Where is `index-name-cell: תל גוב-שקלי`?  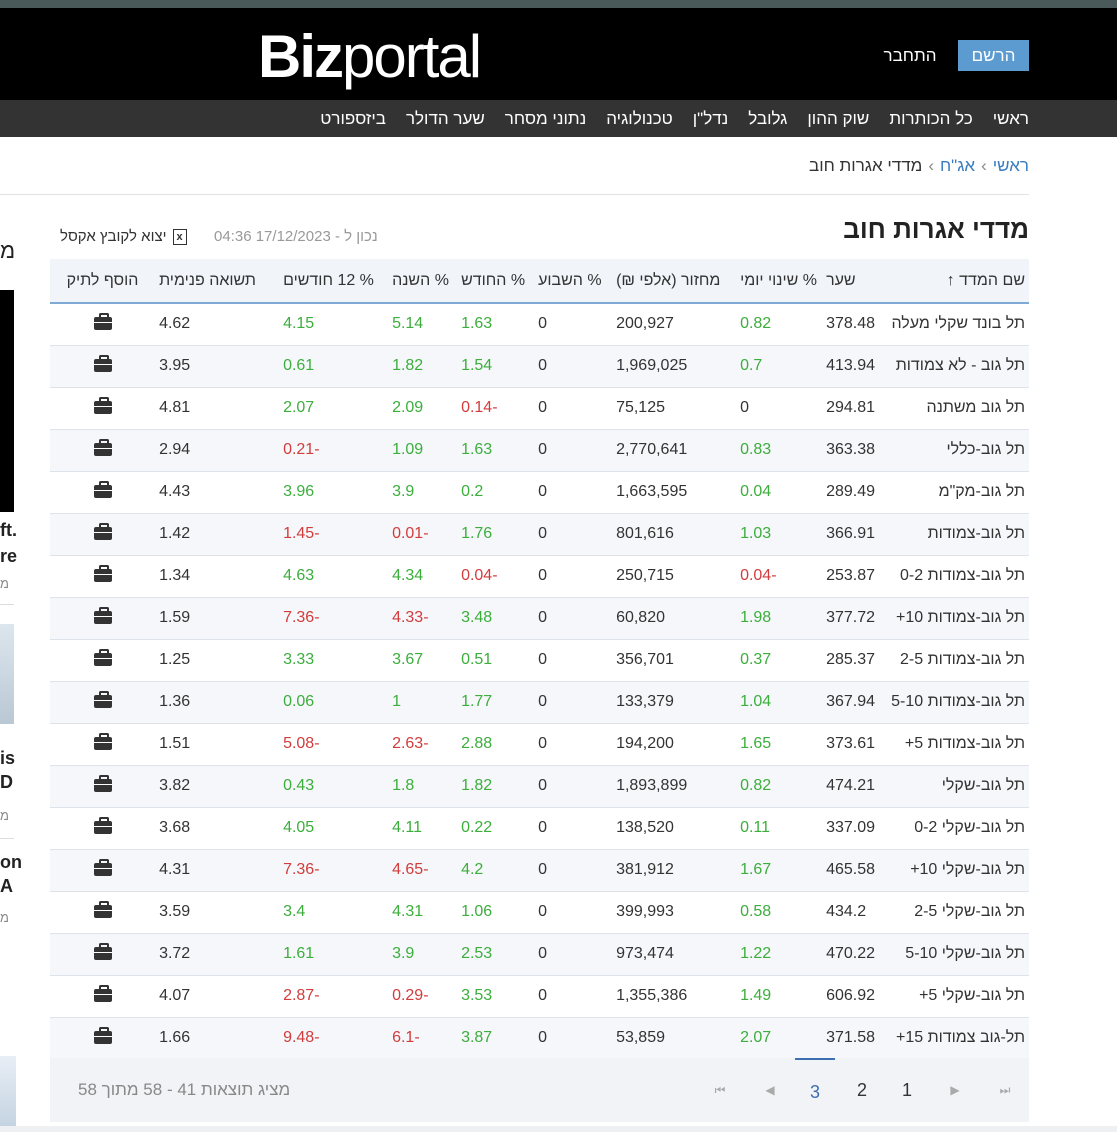 index-name-cell: תל גוב-שקלי is located at coordinates (954, 786).